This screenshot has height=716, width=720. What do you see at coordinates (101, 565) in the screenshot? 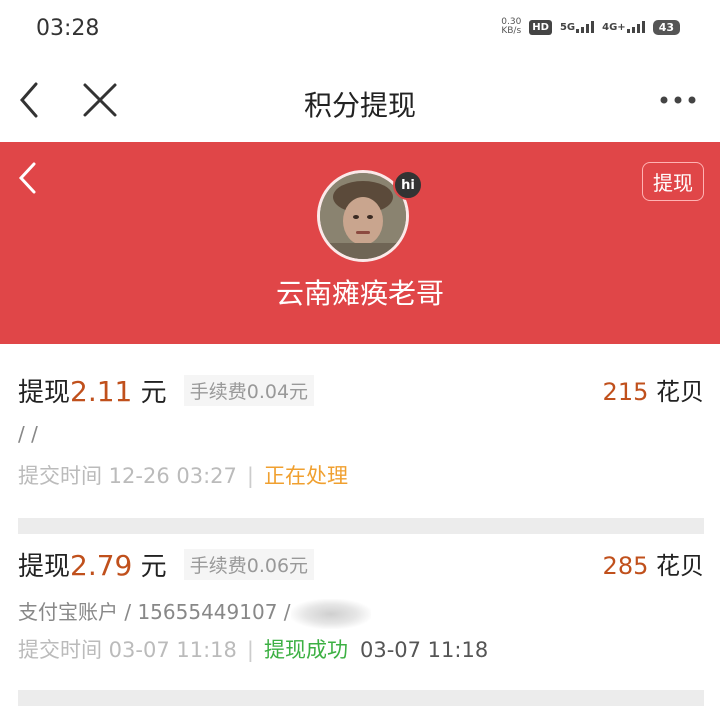
I see `record-amount: 2.79` at bounding box center [101, 565].